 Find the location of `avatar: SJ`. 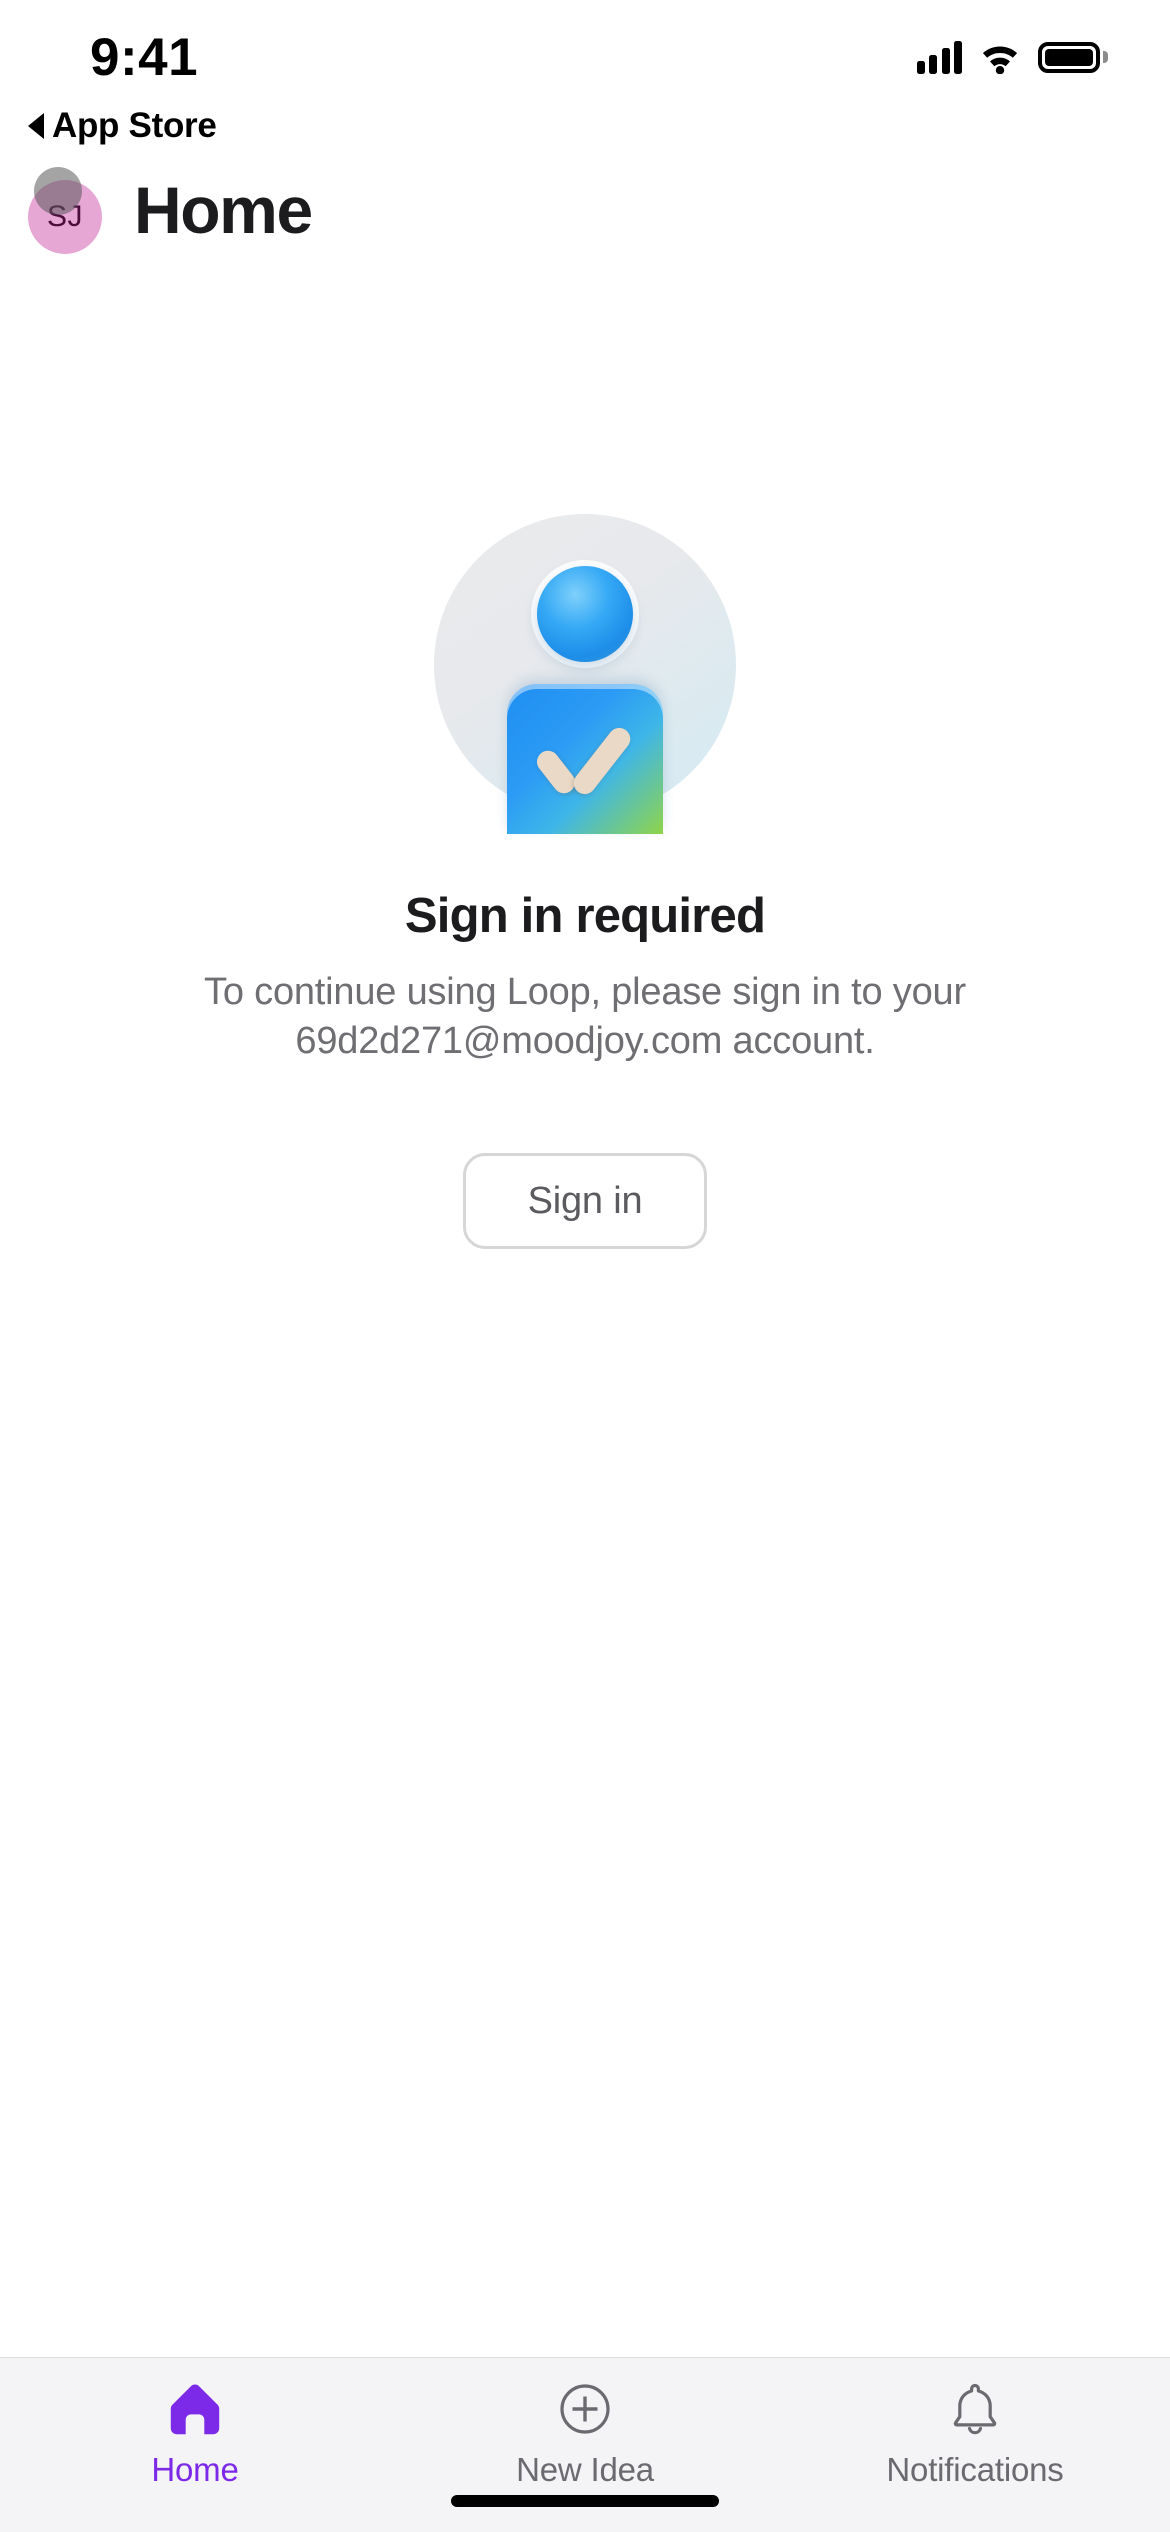

avatar: SJ is located at coordinates (67, 210).